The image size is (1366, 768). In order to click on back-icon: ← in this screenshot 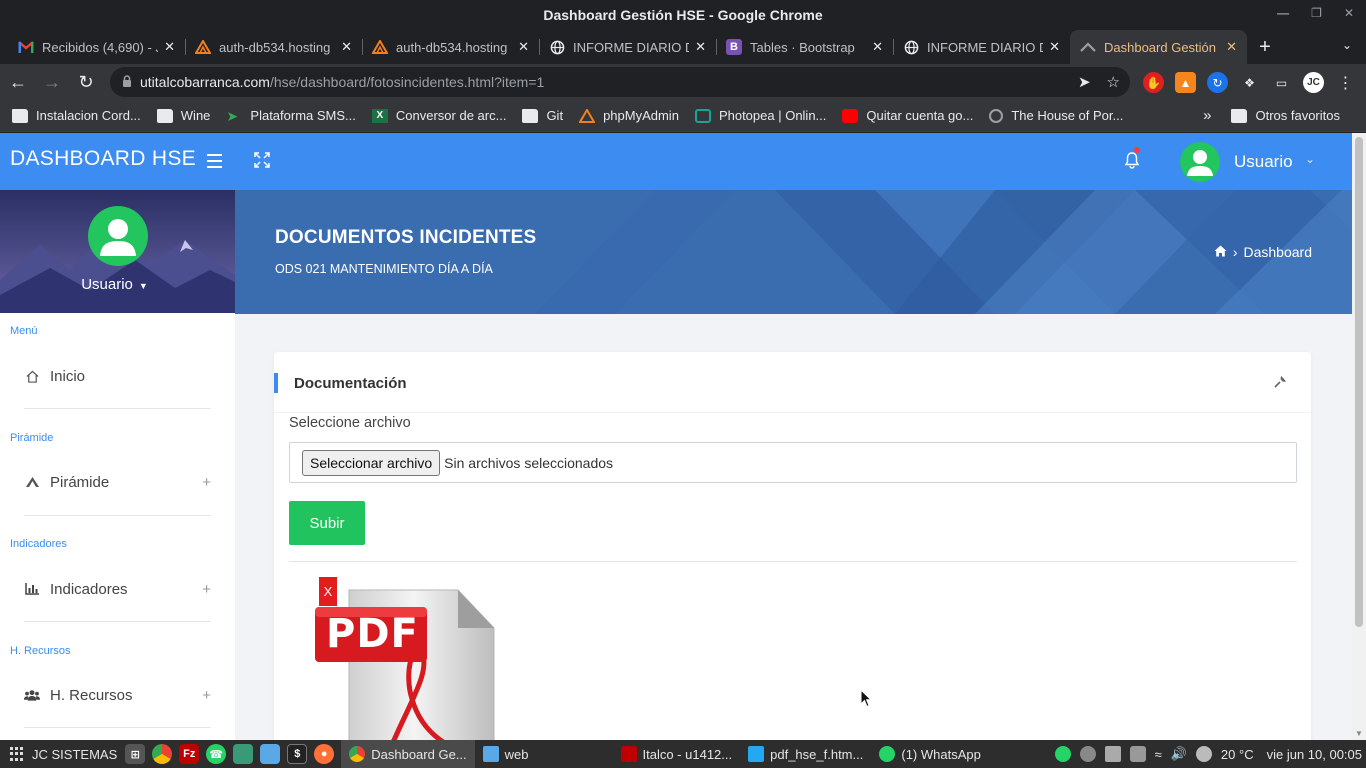, I will do `click(18, 82)`.